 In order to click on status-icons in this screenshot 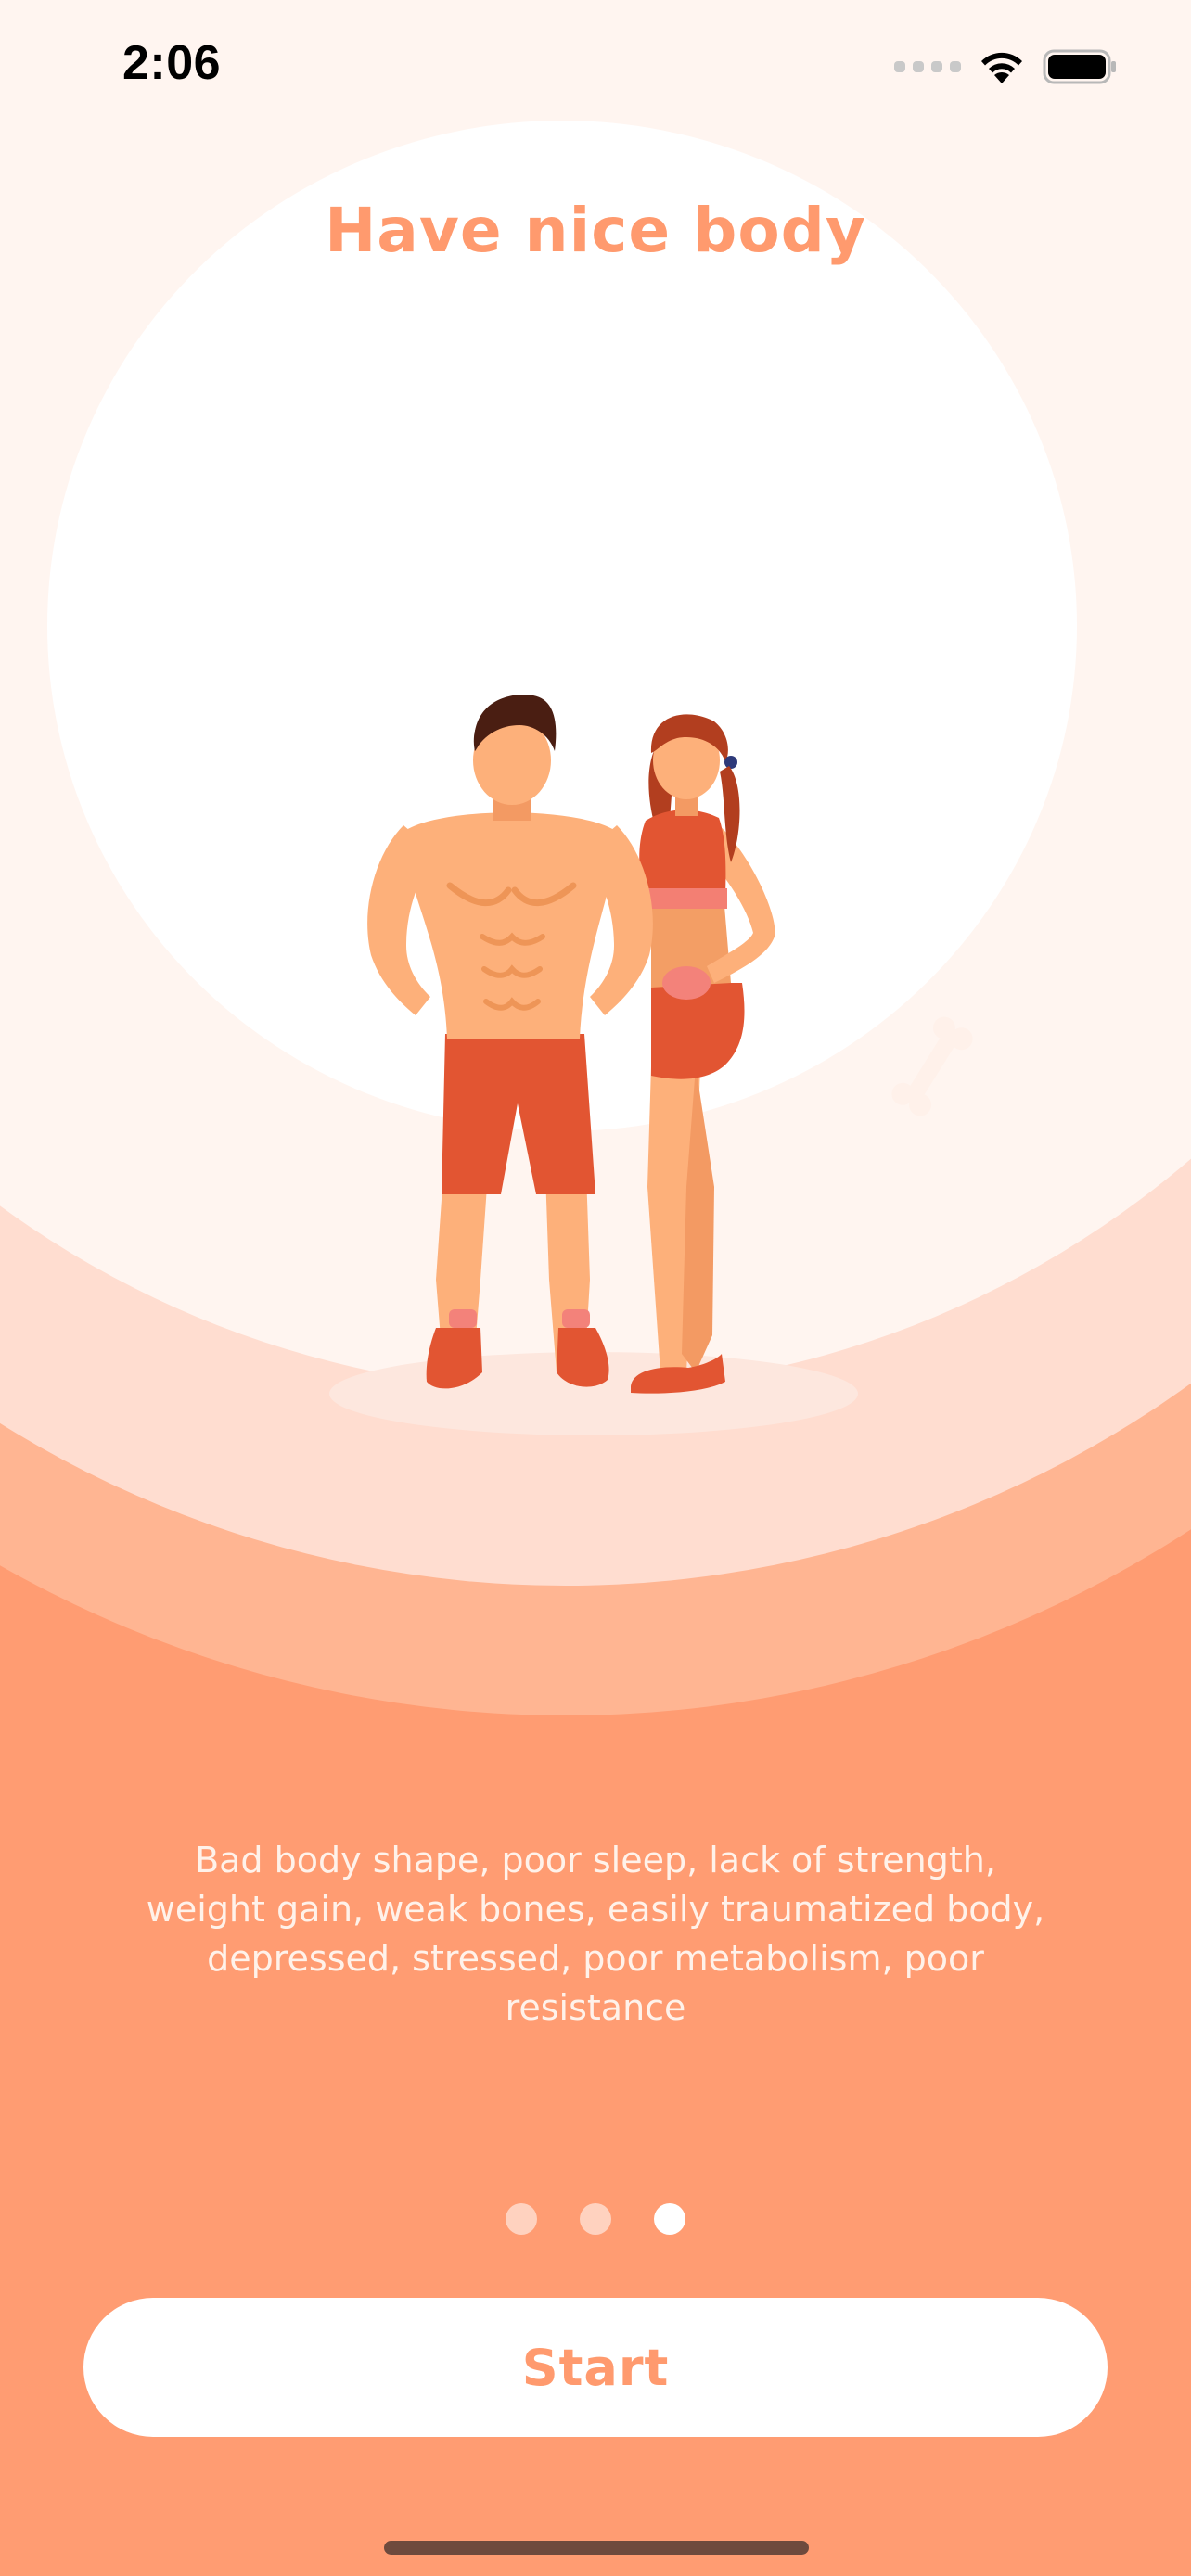, I will do `click(1006, 66)`.